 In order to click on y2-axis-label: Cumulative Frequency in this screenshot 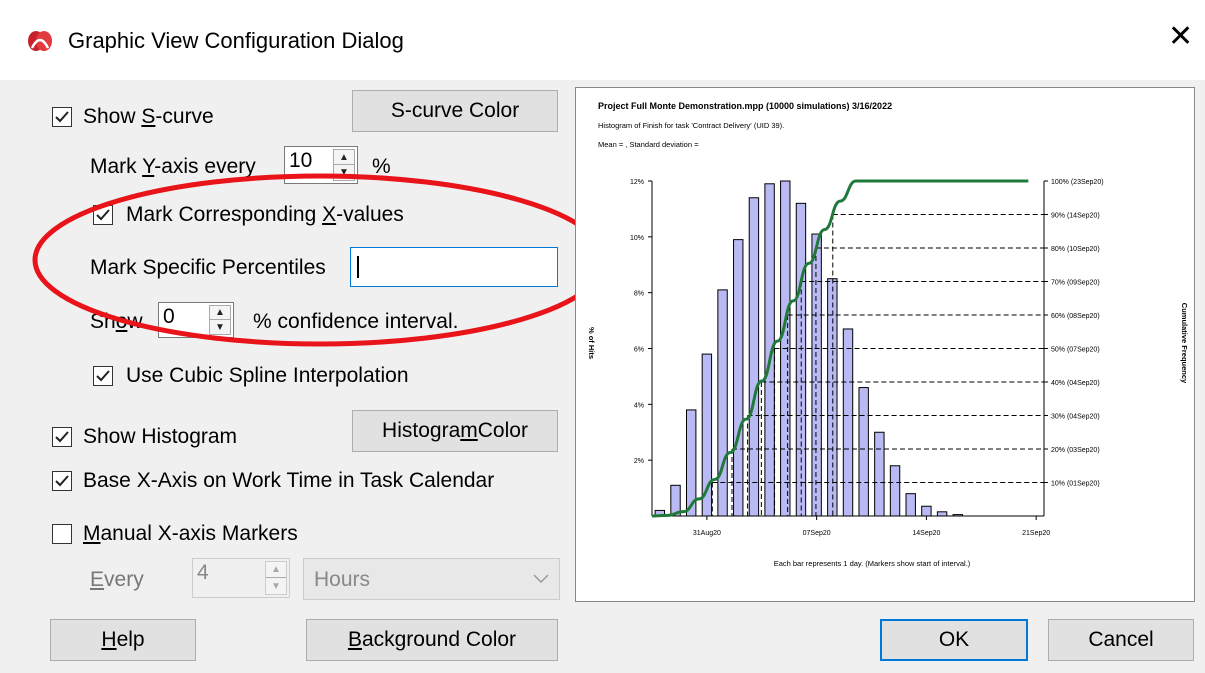, I will do `click(1184, 343)`.